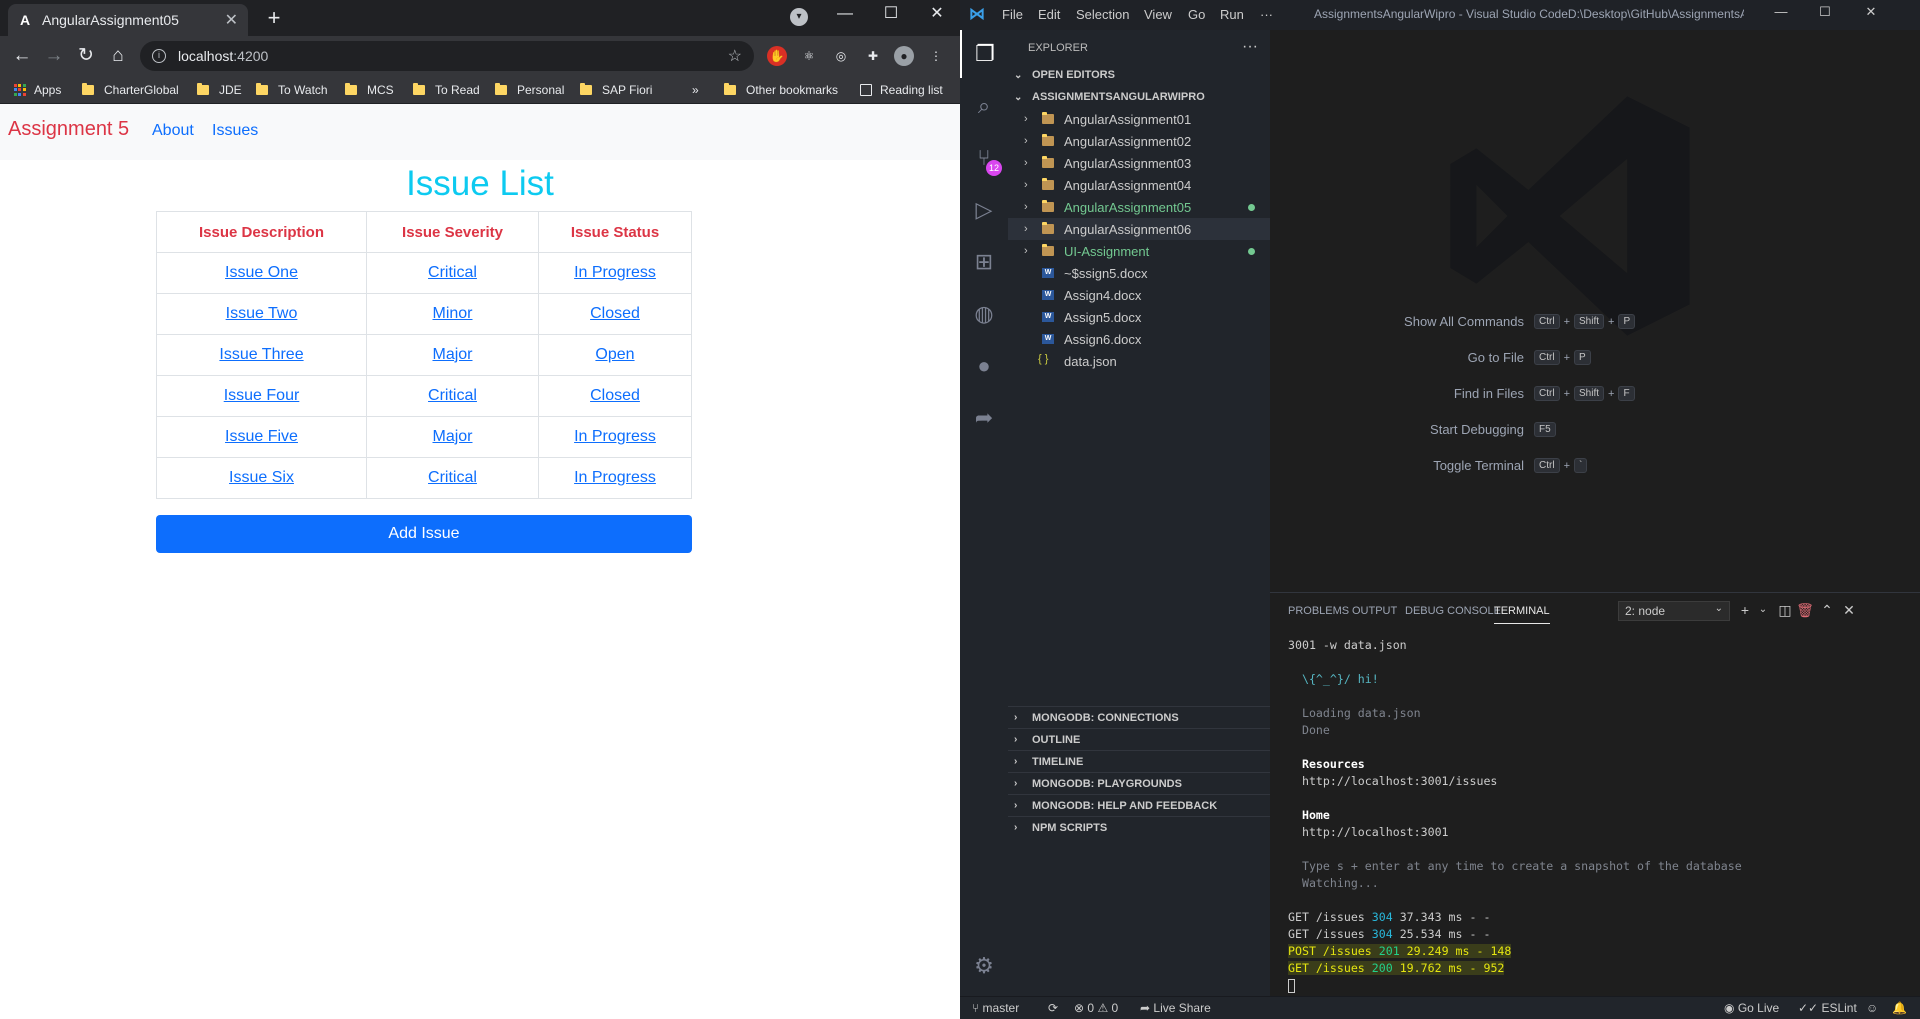  I want to click on terminal-select: 2: node ⌄, so click(1674, 611).